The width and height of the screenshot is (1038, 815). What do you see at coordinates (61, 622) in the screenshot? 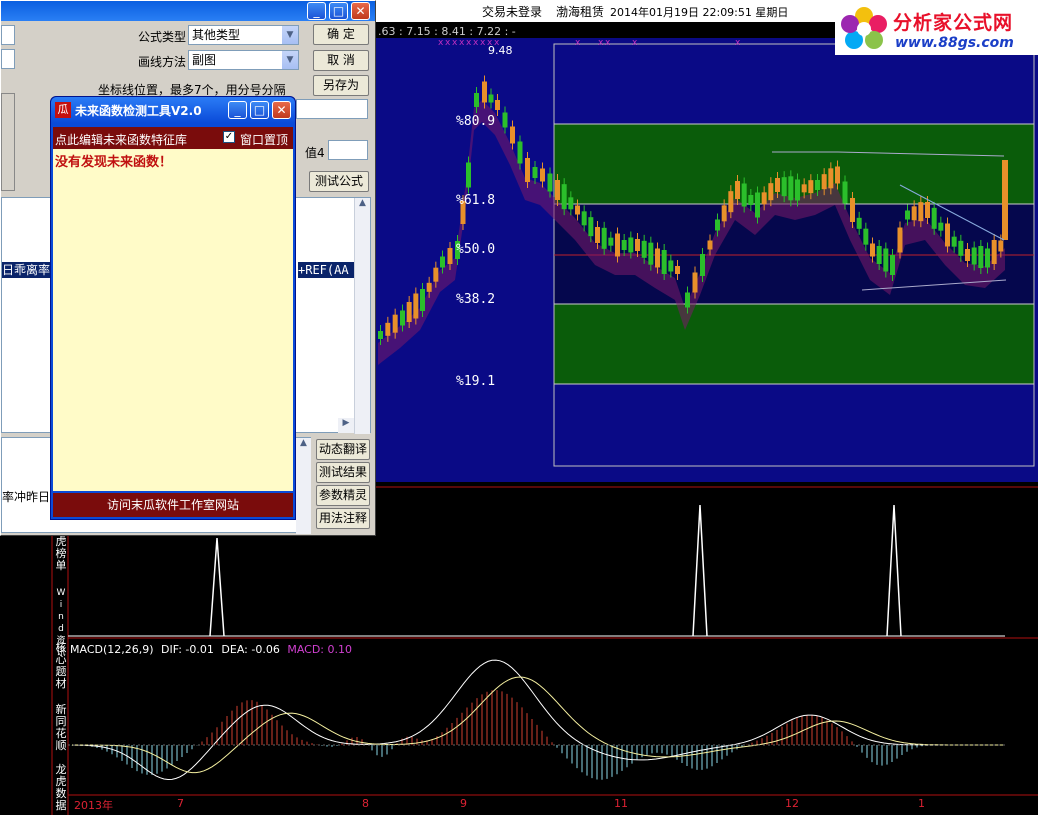
I see `side-label-wind: Wind资讯` at bounding box center [61, 622].